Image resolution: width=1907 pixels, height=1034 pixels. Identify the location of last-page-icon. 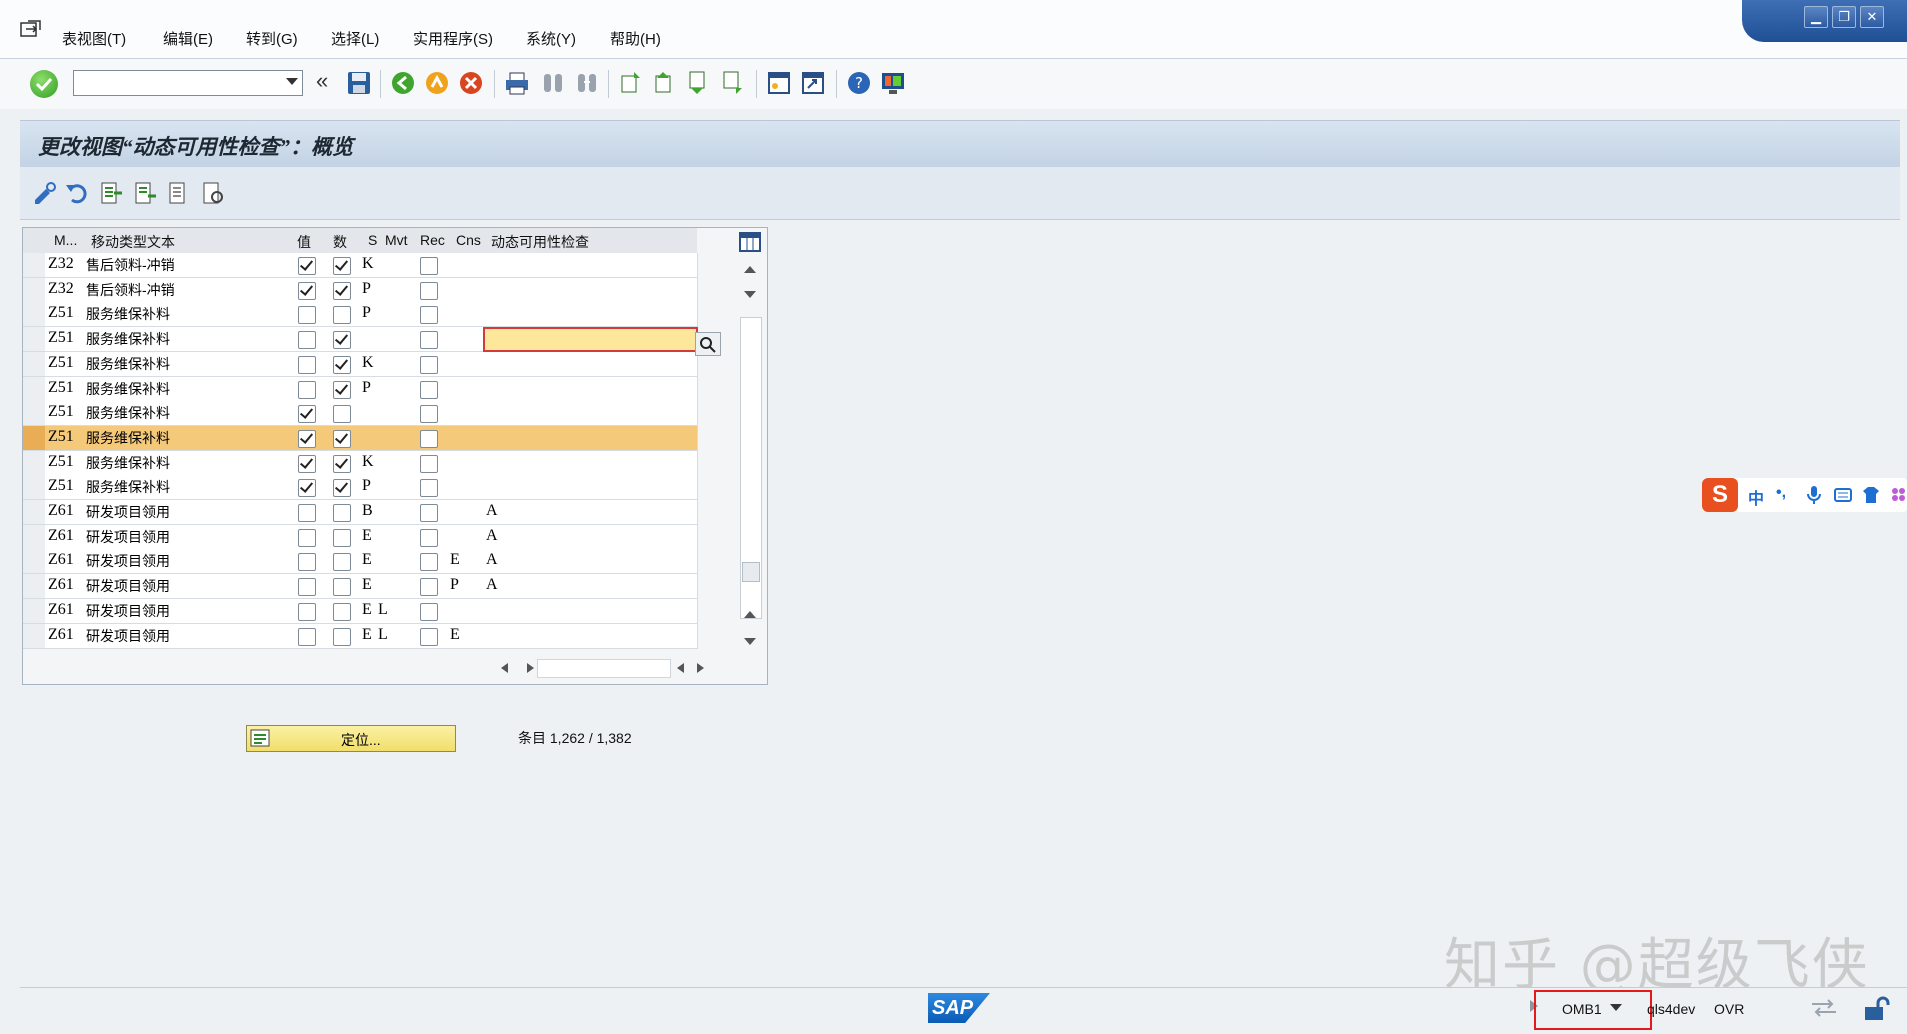
(733, 83).